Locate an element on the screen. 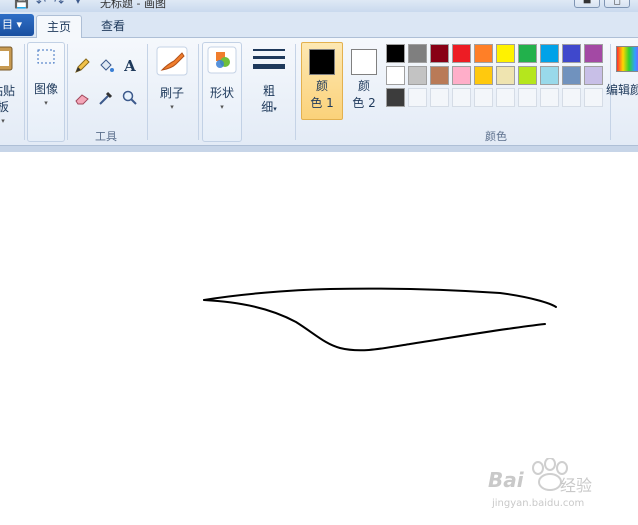  save-icon: 💾 is located at coordinates (21, 4).